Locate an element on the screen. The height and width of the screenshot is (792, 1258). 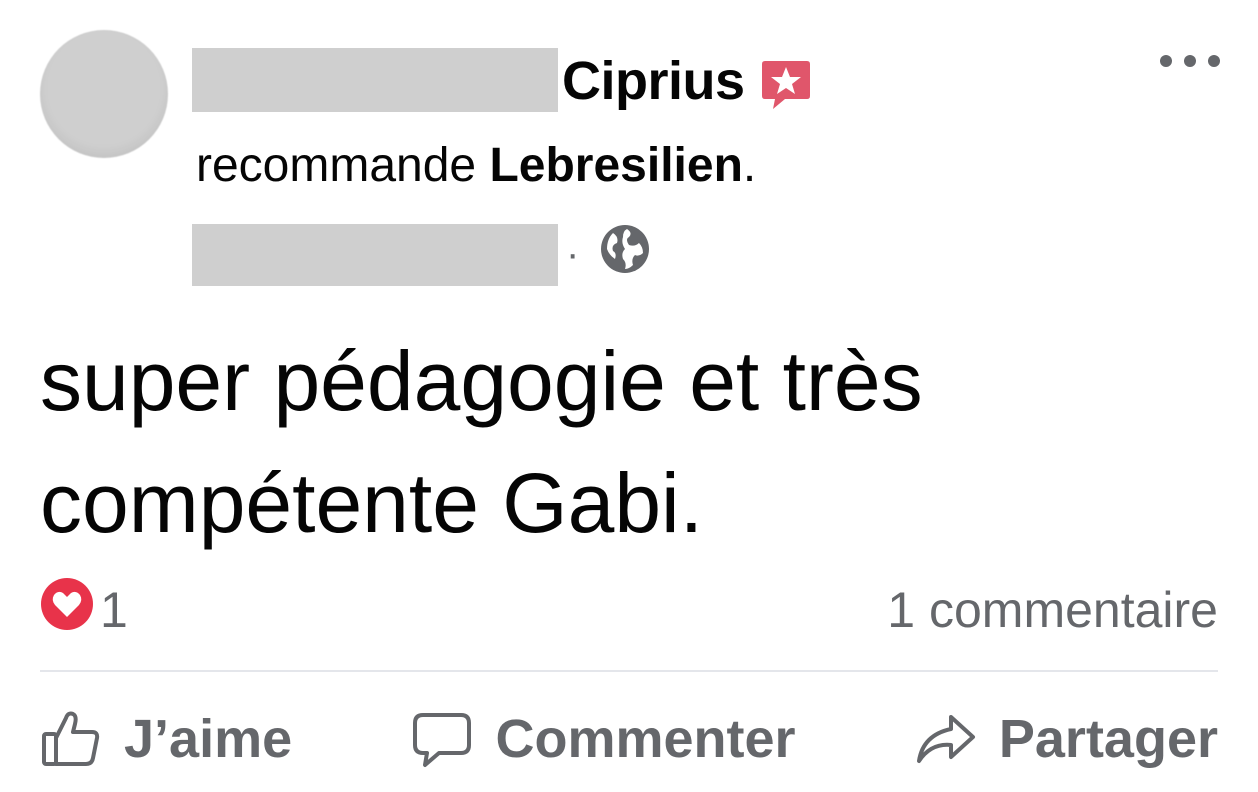
page-name-suffix: . is located at coordinates (749, 165).